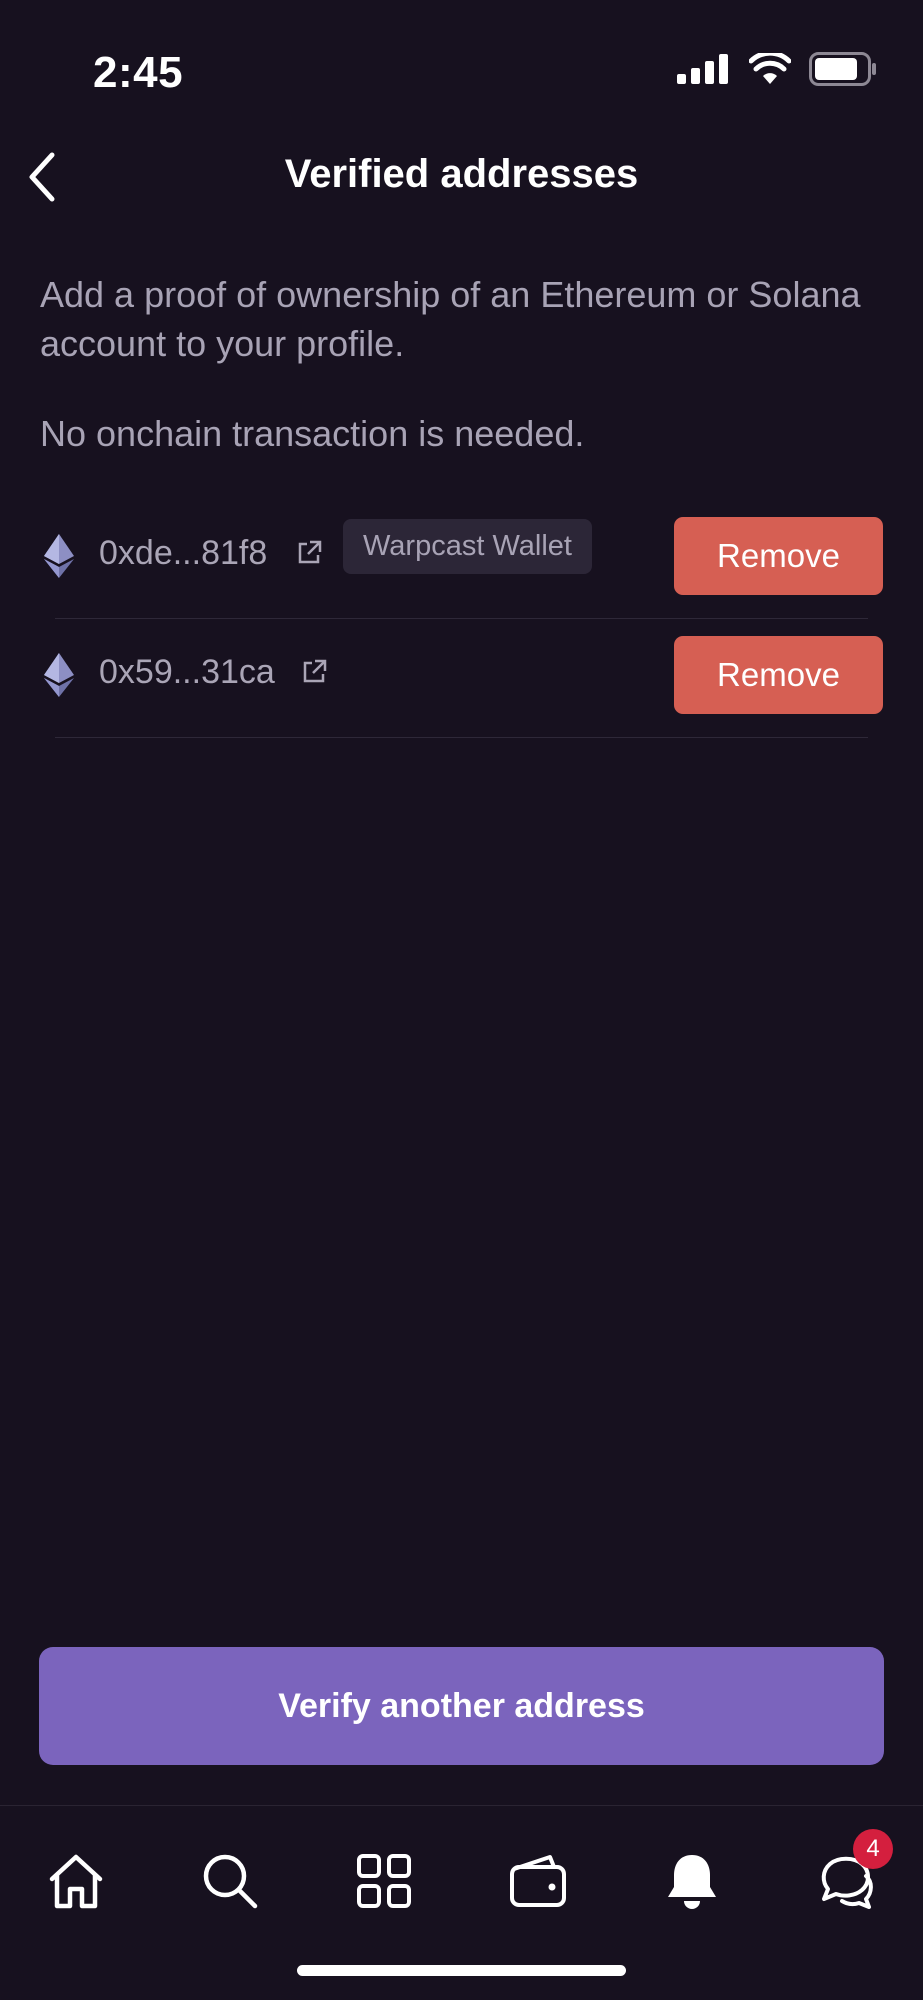 The image size is (923, 2000). I want to click on bell-icon, so click(692, 1882).